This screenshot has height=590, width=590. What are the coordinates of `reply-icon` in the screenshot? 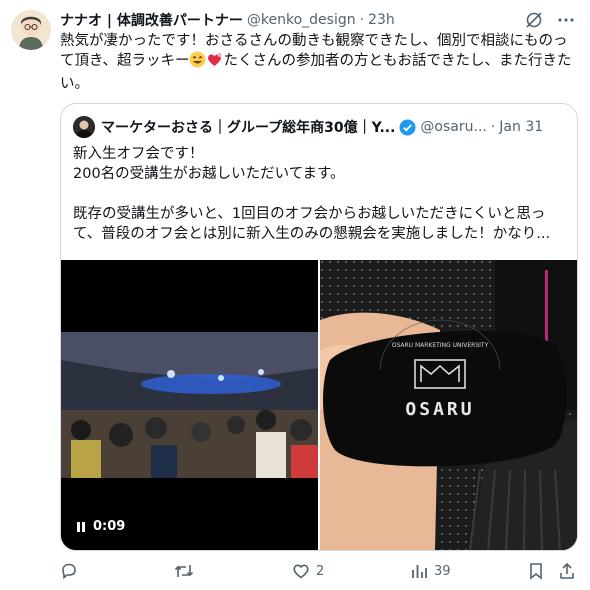 It's located at (69, 571).